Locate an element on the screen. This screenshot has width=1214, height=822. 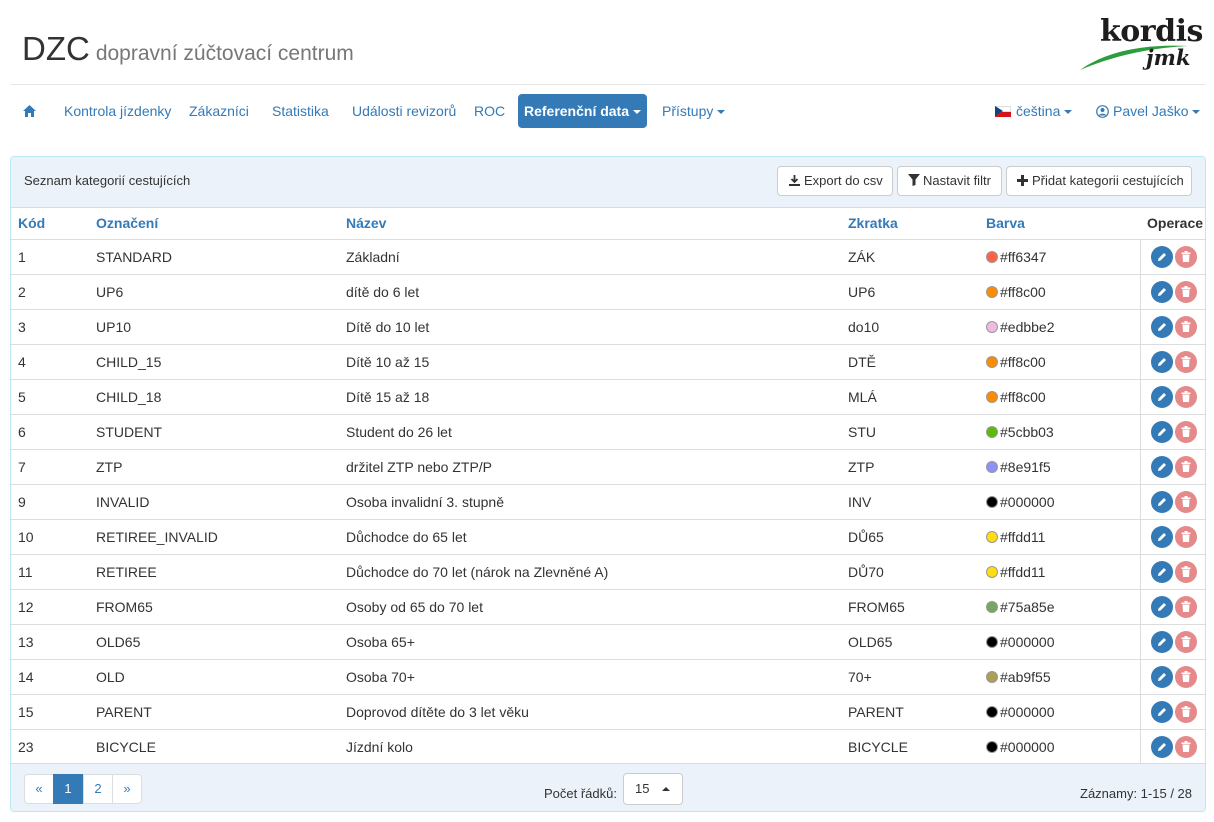
header: DZC dopravní zúčtovací centrum kordis jmk is located at coordinates (607, 42).